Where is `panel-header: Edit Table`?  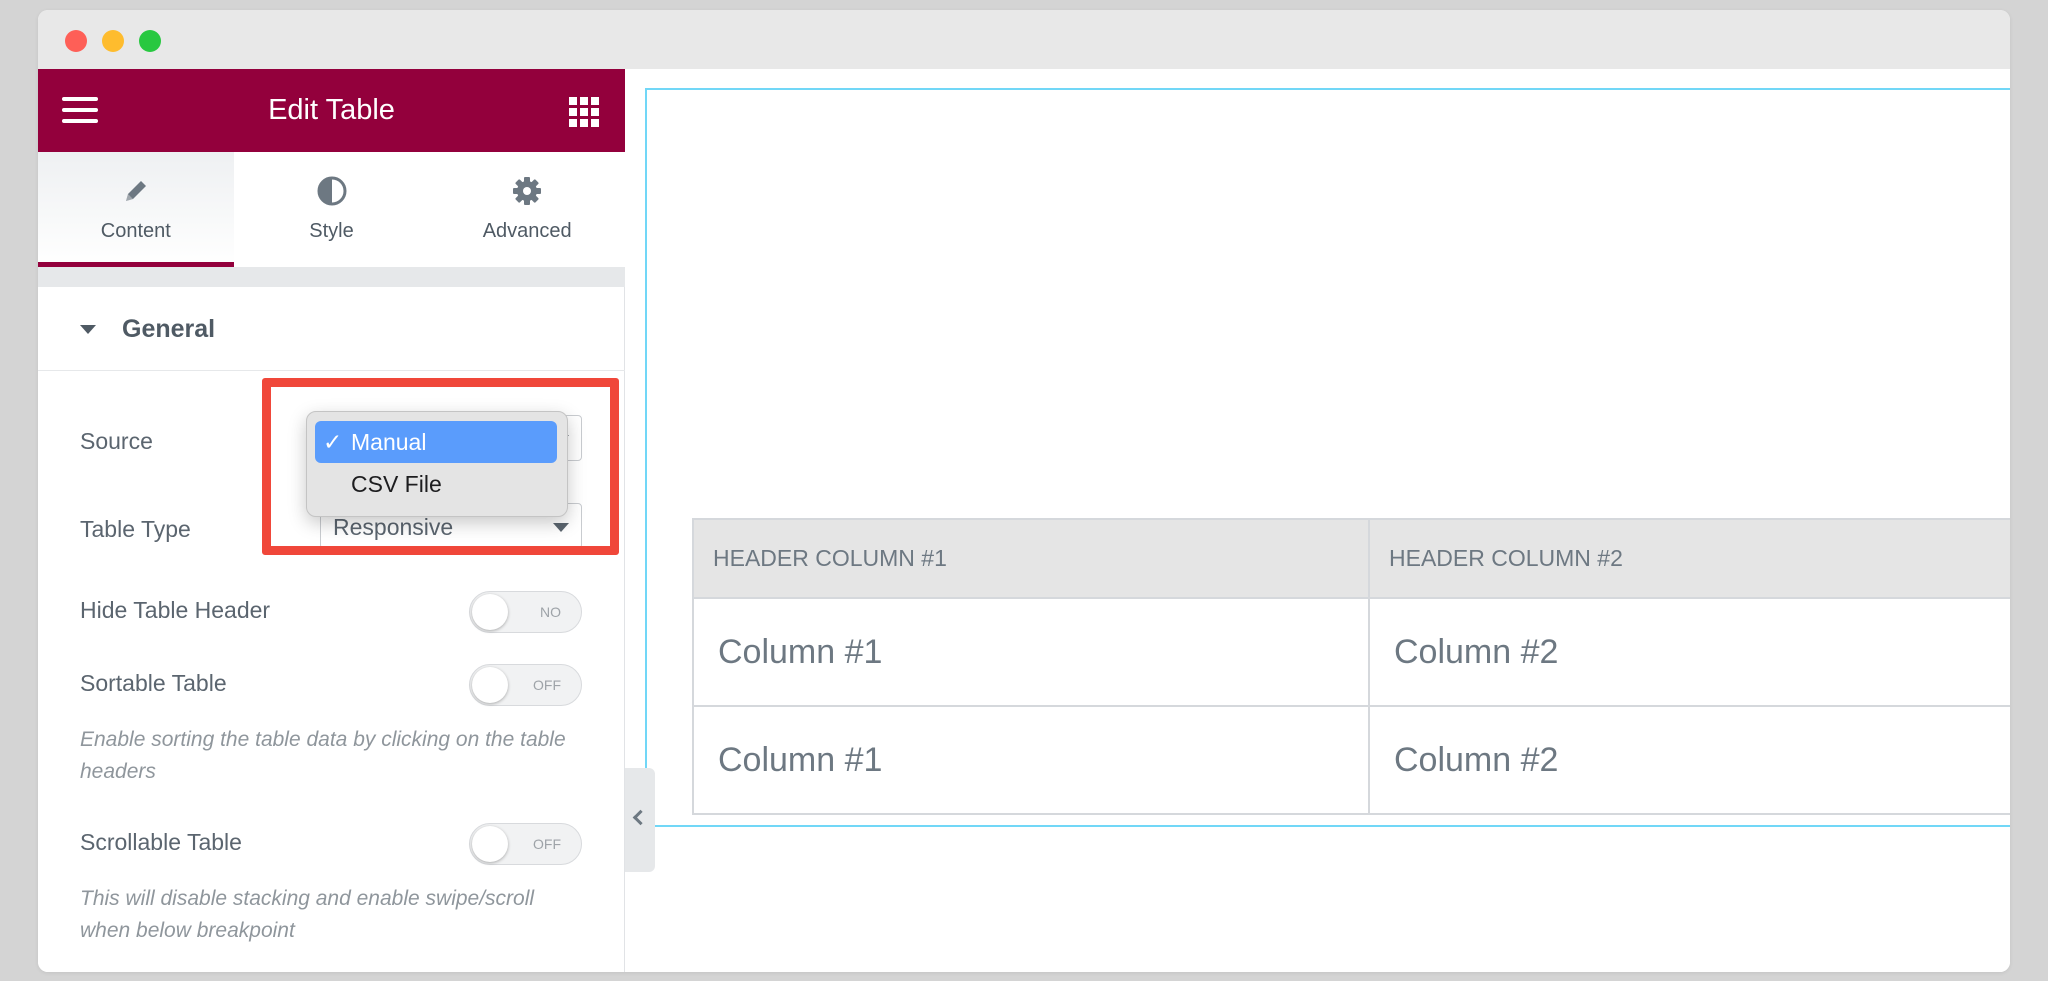
panel-header: Edit Table is located at coordinates (331, 110).